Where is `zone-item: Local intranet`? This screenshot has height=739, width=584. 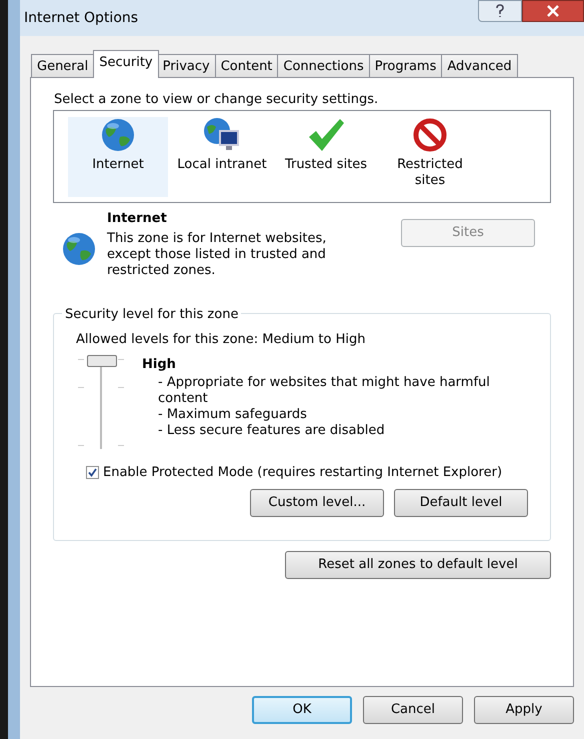 zone-item: Local intranet is located at coordinates (222, 157).